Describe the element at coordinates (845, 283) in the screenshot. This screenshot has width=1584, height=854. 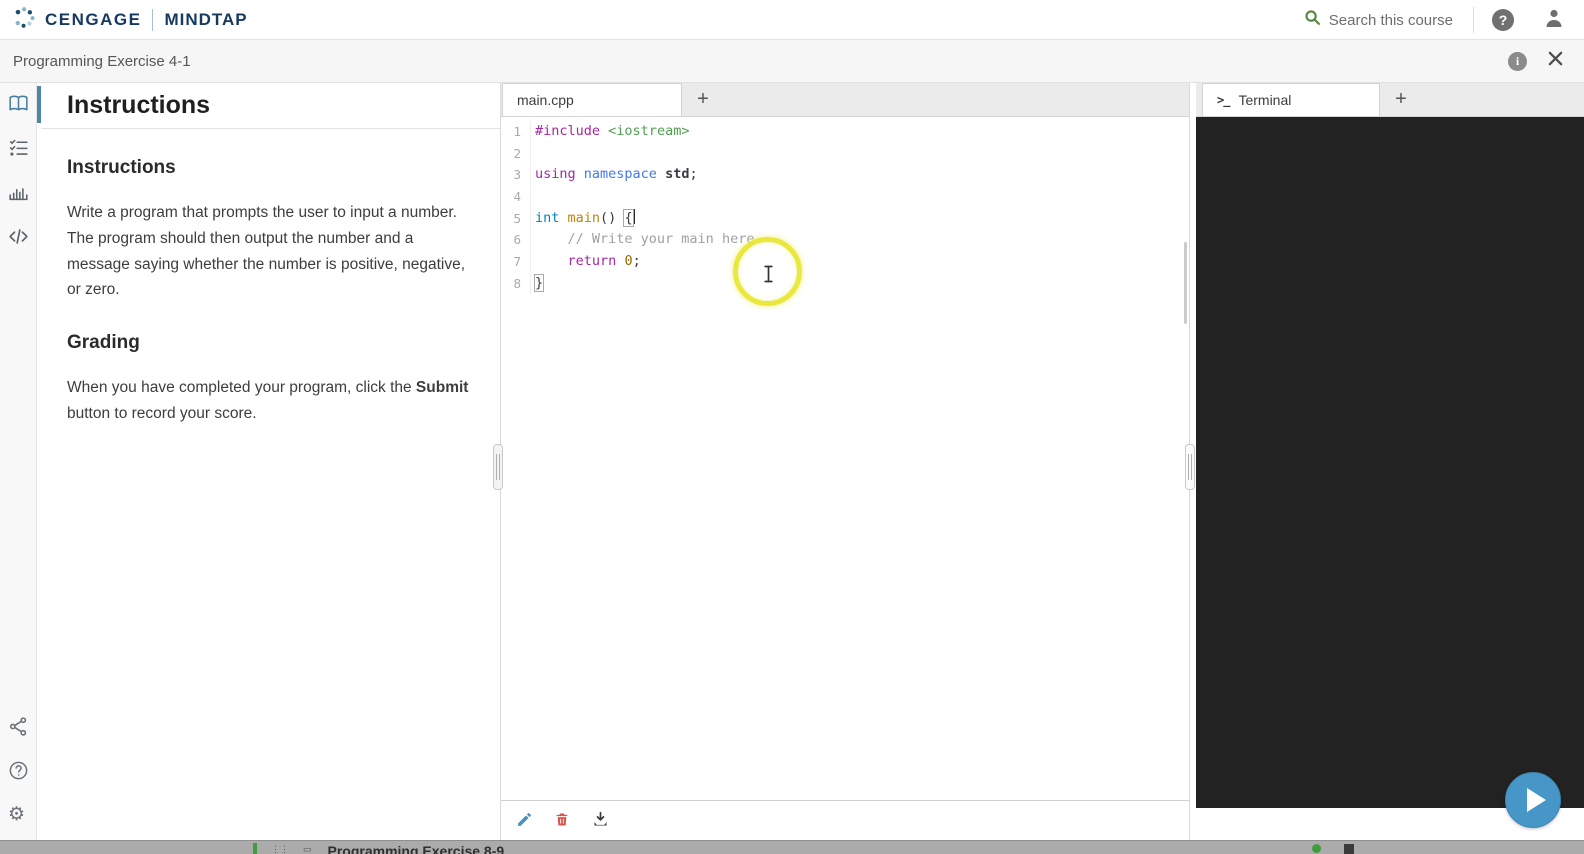
I see `code-line: 8}` at that location.